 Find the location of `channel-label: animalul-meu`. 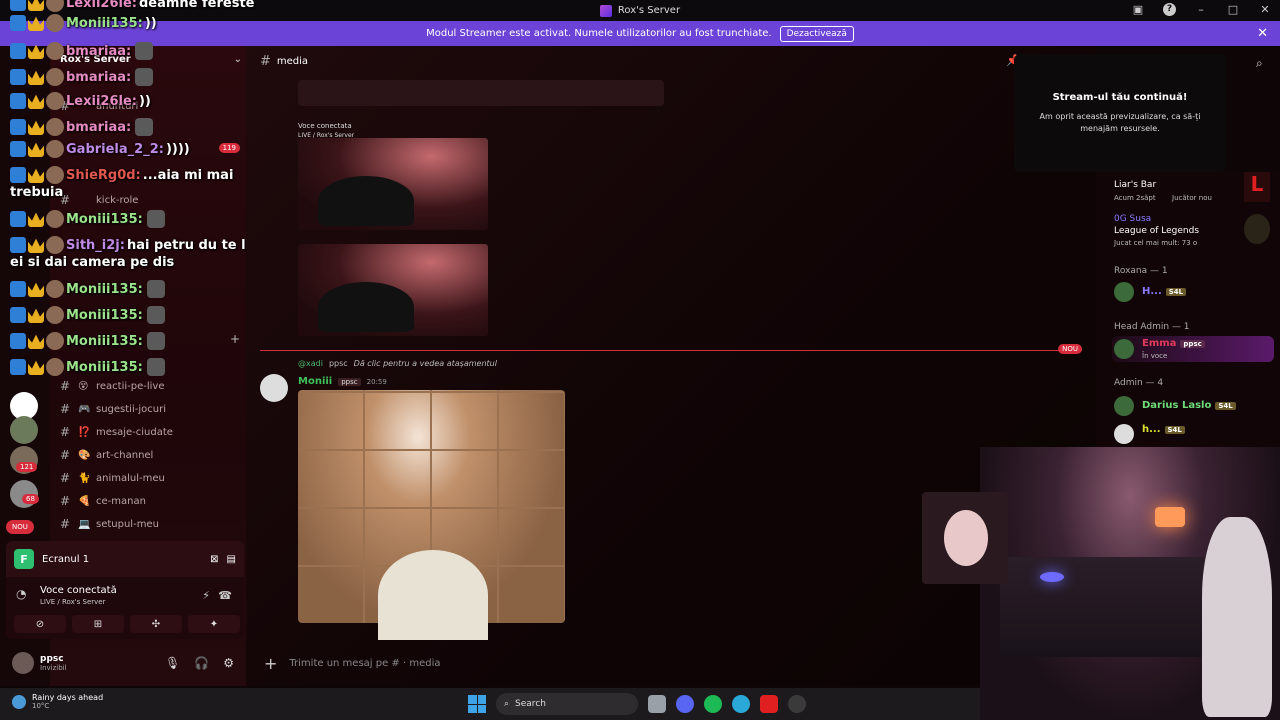

channel-label: animalul-meu is located at coordinates (130, 478).